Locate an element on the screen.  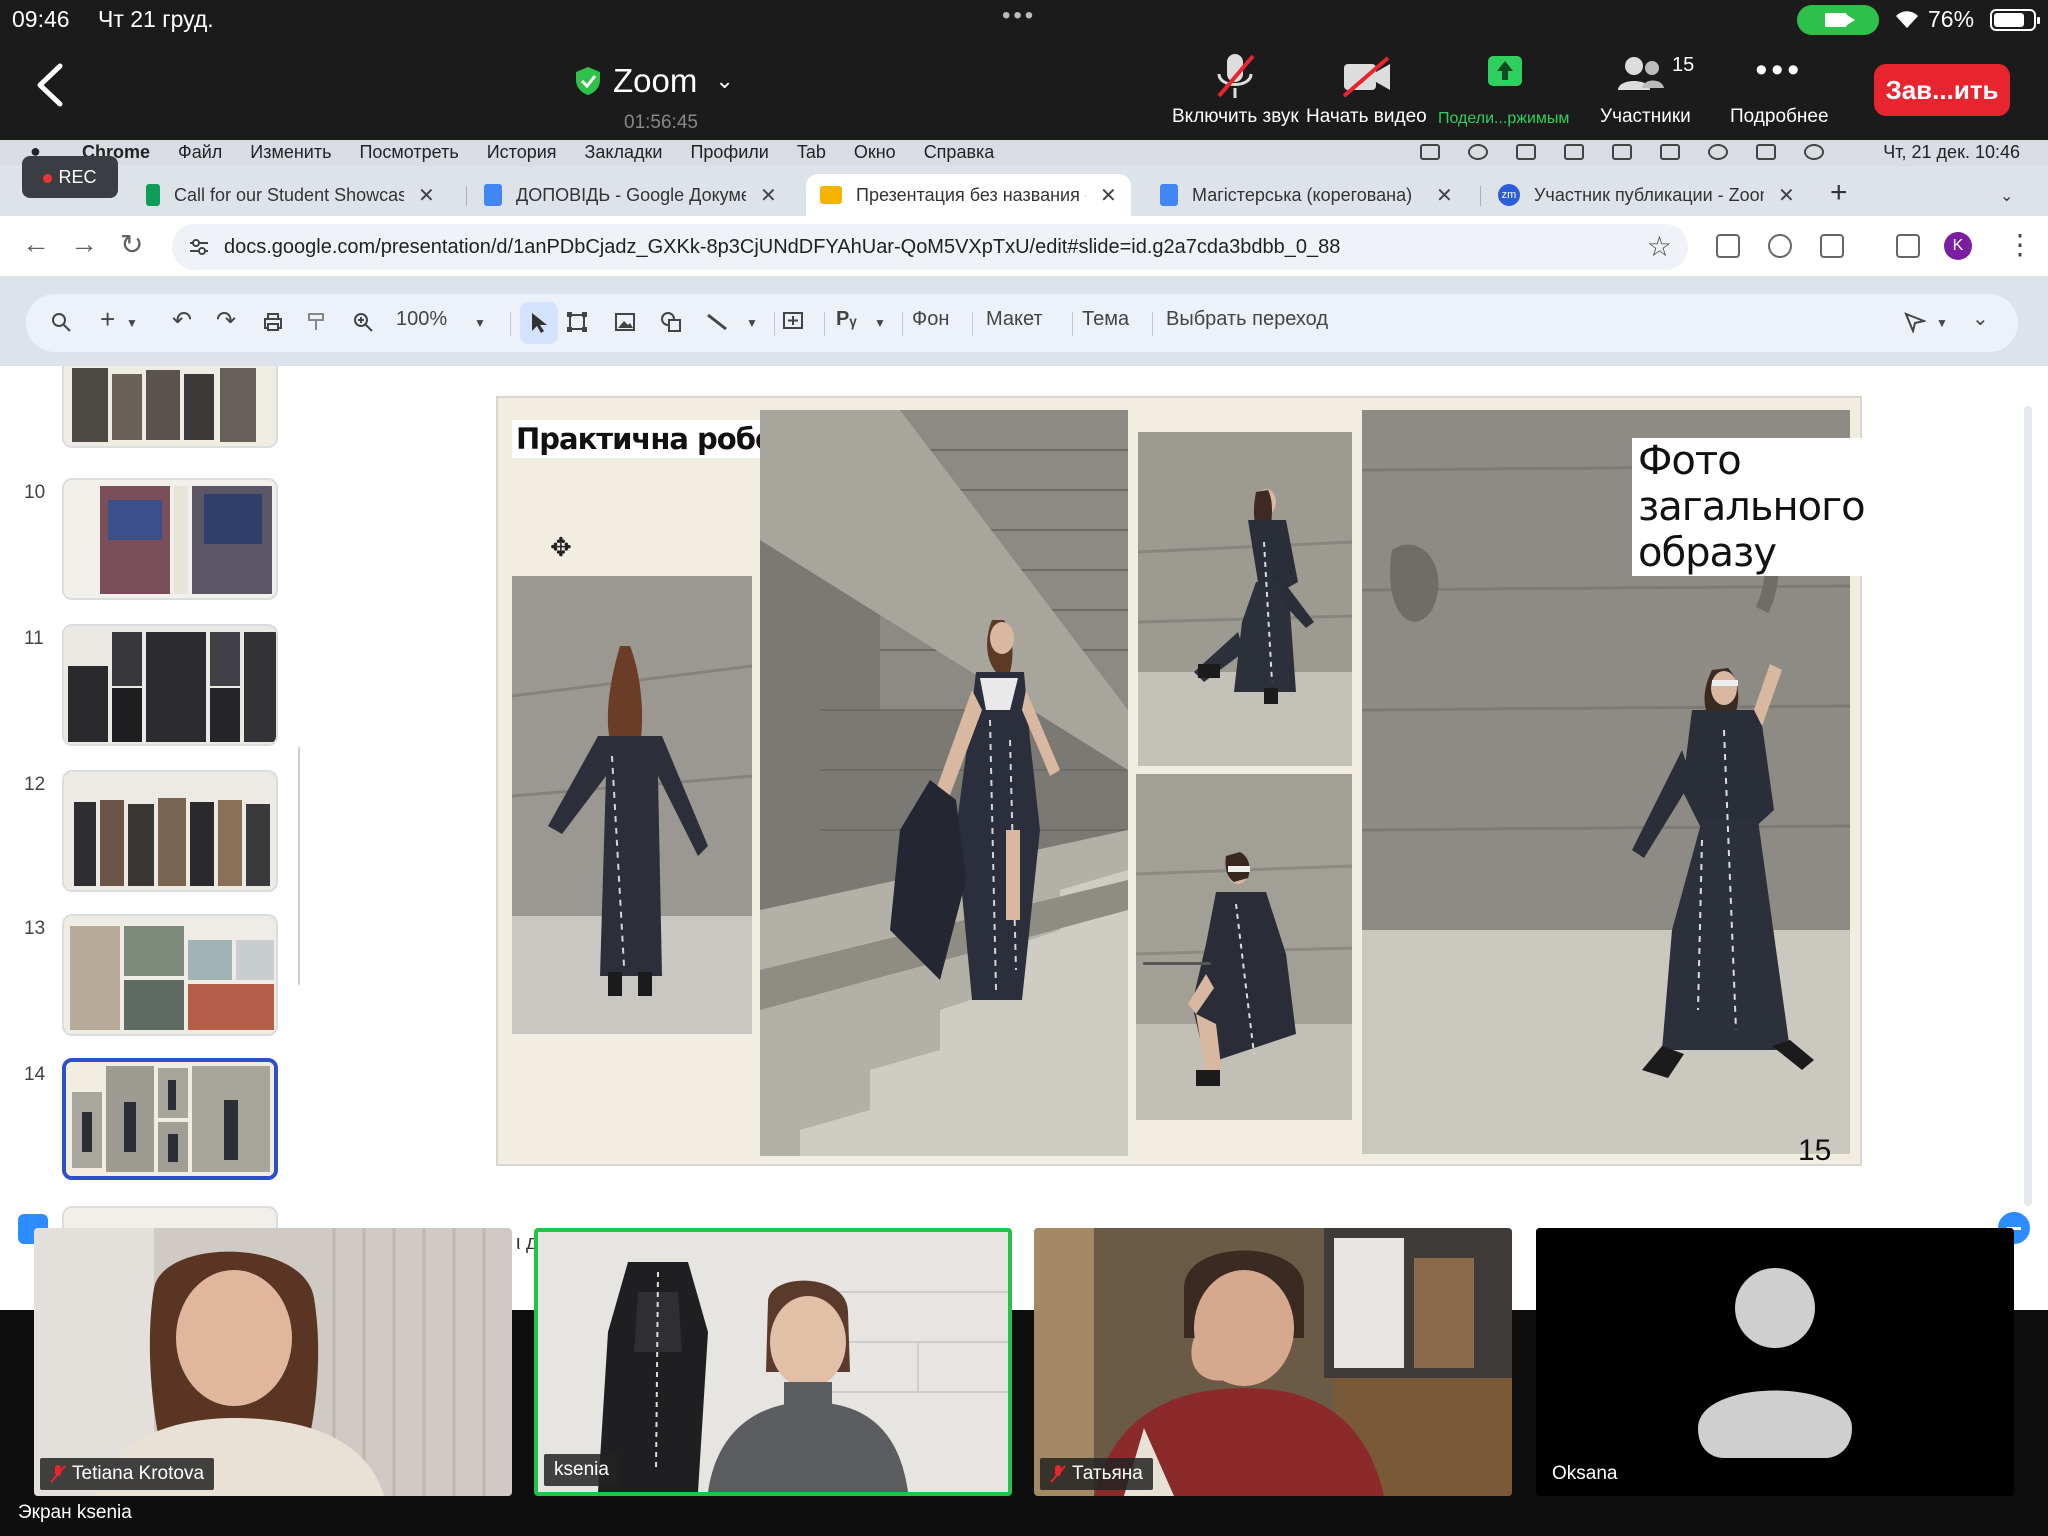
new-tab-button: + is located at coordinates (1839, 193).